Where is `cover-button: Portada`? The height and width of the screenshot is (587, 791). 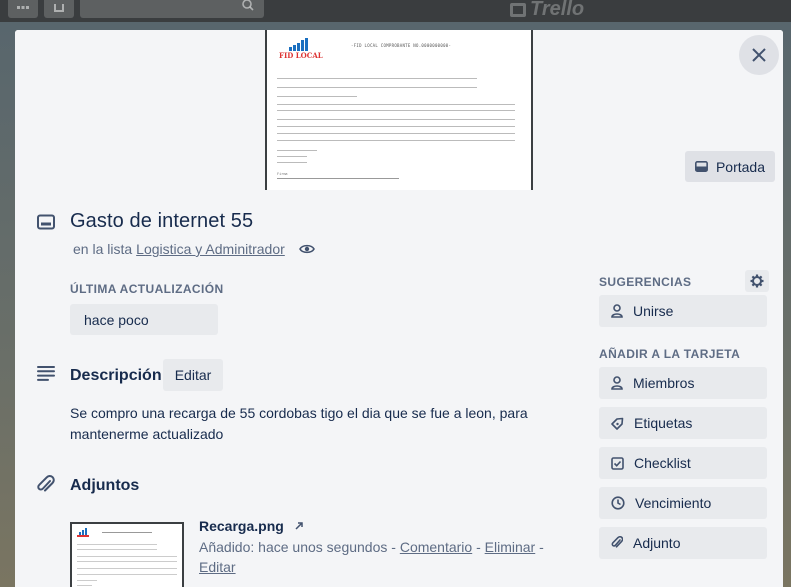 cover-button: Portada is located at coordinates (730, 166).